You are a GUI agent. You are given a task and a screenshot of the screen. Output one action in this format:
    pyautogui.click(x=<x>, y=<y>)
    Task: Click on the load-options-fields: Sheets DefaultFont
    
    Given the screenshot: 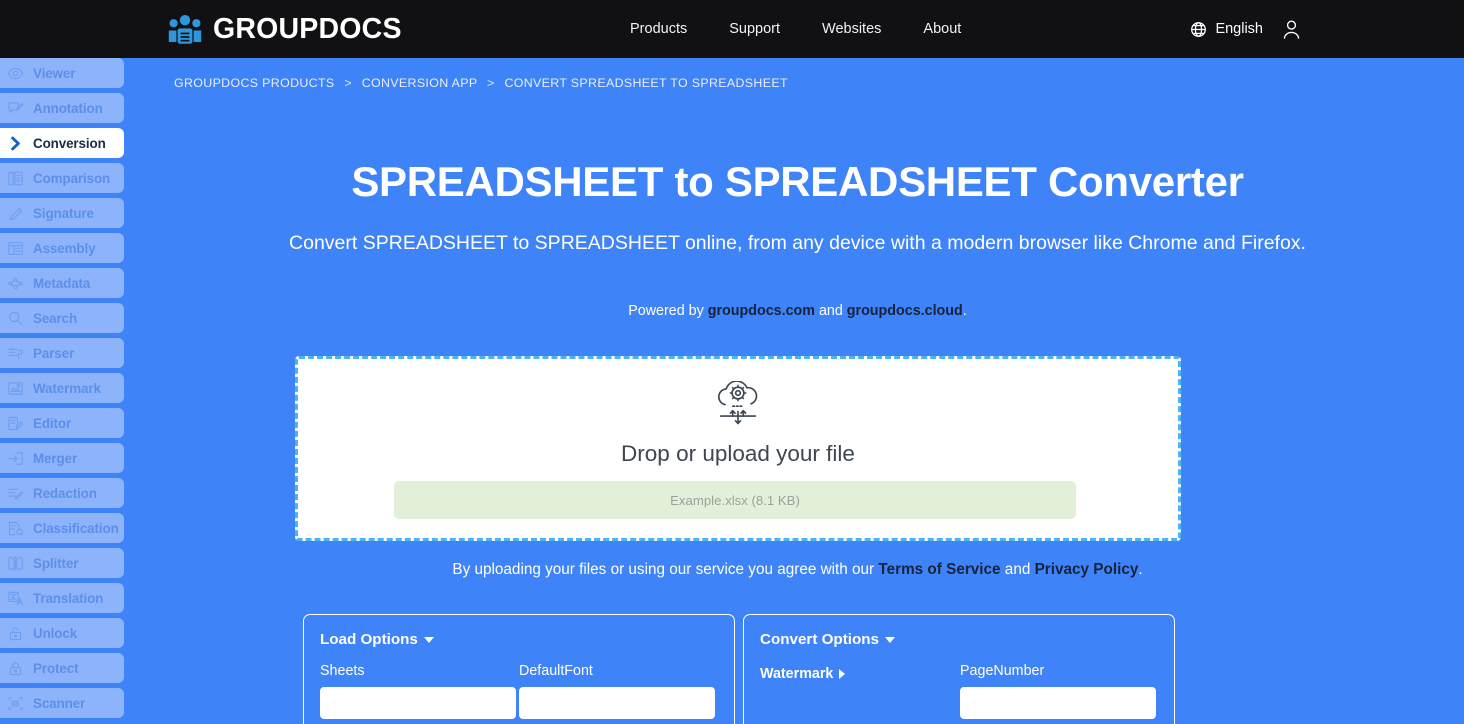 What is the action you would take?
    pyautogui.click(x=519, y=691)
    